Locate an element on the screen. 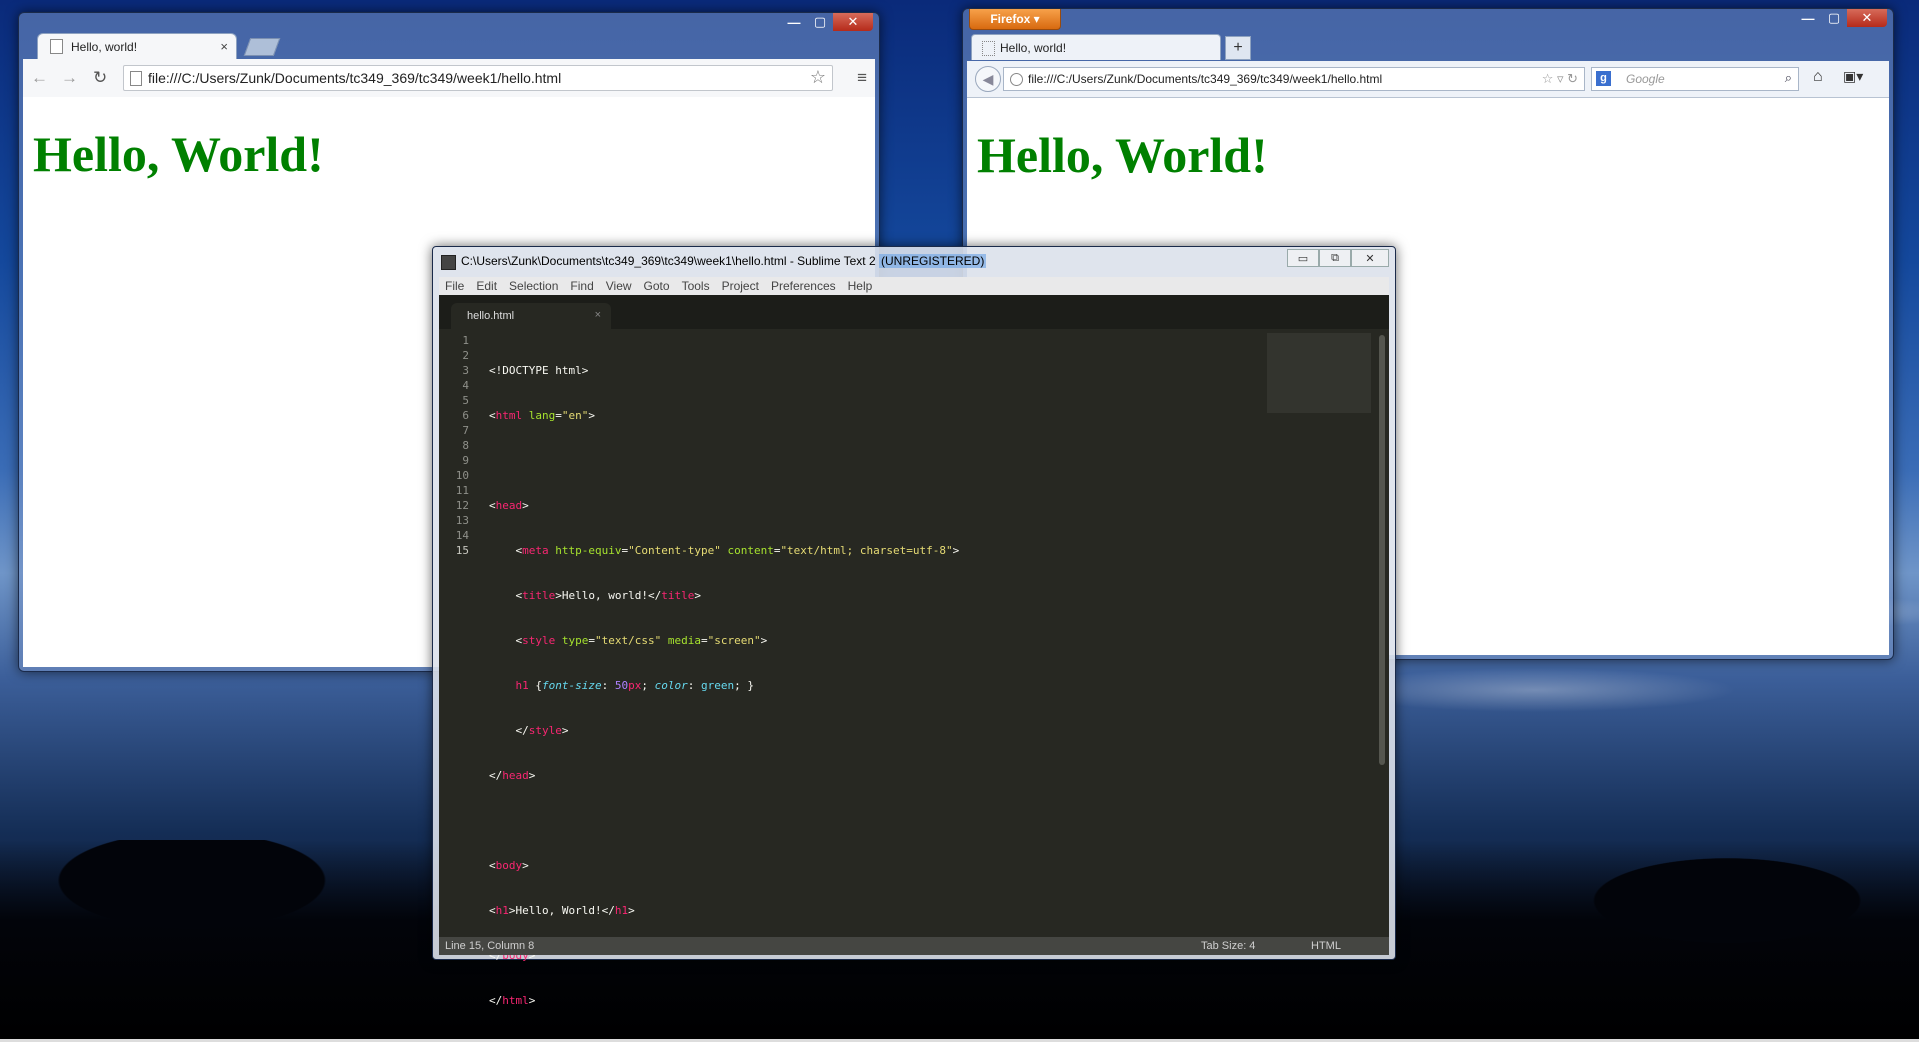  firefox-menu-button: Firefox ▾ is located at coordinates (1015, 19).